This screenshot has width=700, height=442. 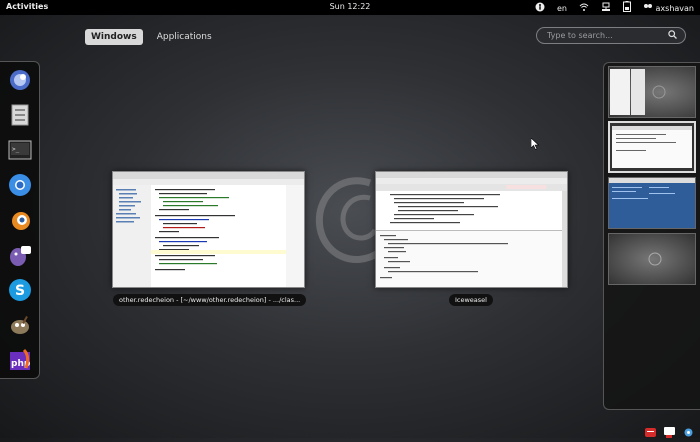 I want to click on search-icon, so click(x=672, y=36).